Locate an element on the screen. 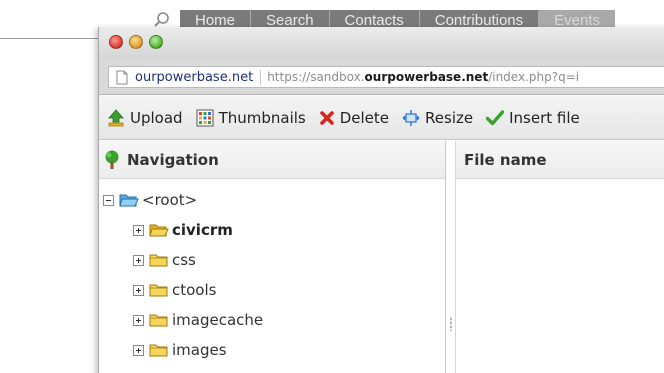 The width and height of the screenshot is (664, 373). navigation-header: Navigation is located at coordinates (272, 160).